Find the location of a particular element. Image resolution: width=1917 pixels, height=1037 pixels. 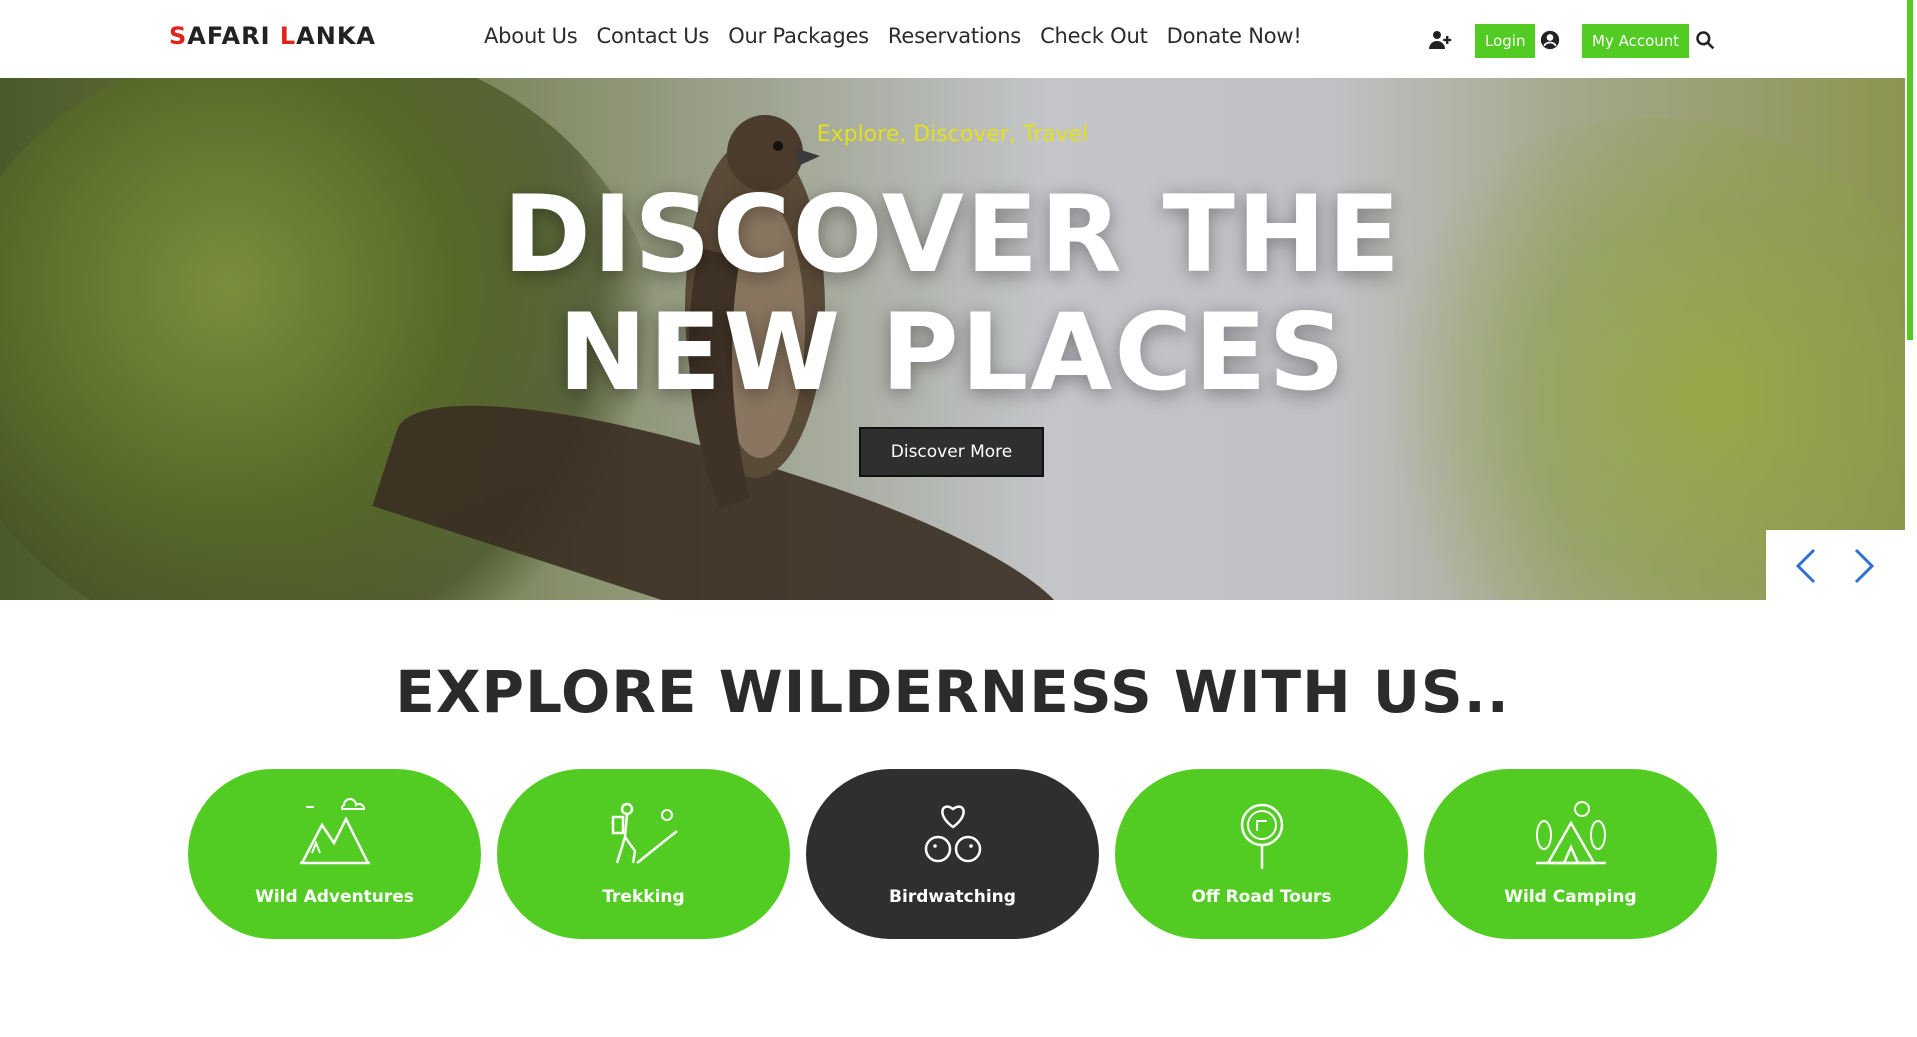

nav-check-out: Check Out is located at coordinates (1094, 36).